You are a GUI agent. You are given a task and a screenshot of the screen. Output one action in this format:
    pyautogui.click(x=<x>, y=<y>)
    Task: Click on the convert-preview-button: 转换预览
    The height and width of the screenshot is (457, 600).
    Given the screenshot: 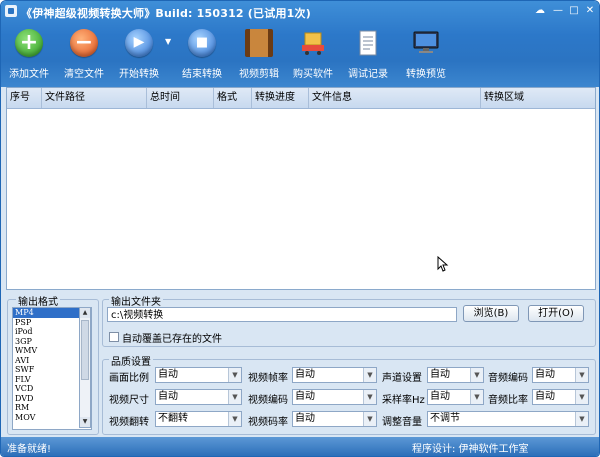 What is the action you would take?
    pyautogui.click(x=426, y=54)
    